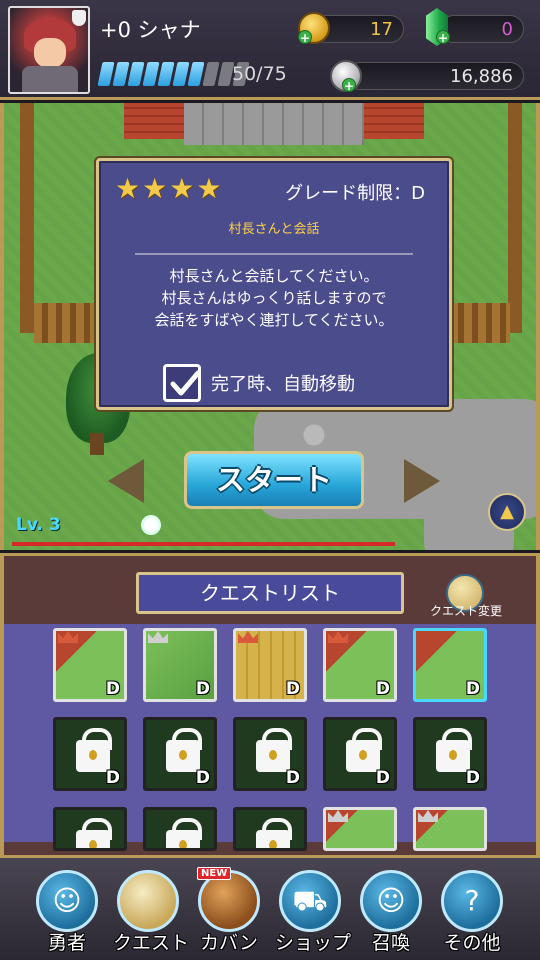 The width and height of the screenshot is (540, 960). I want to click on avatar-face, so click(50, 53).